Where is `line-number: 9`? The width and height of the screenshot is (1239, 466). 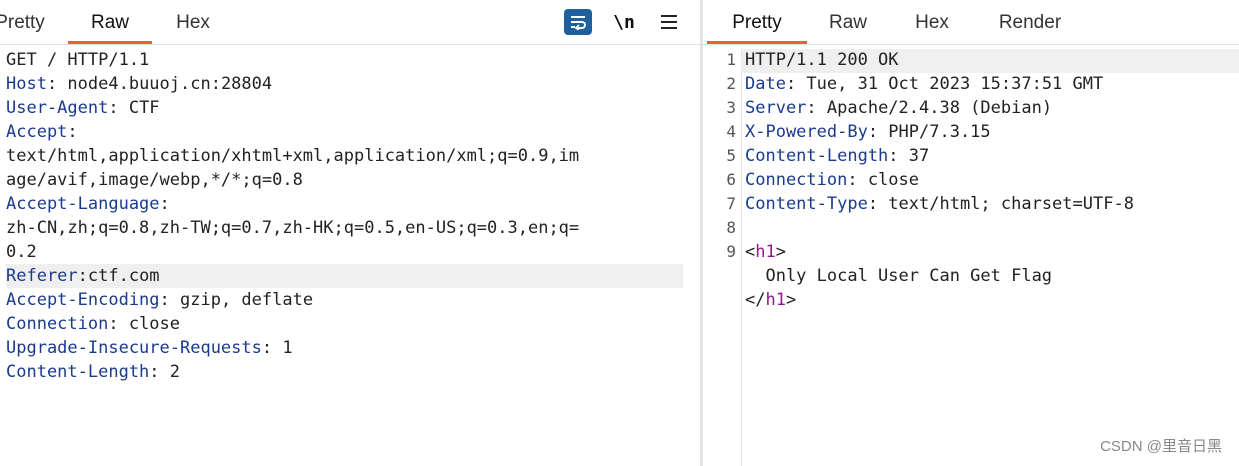 line-number: 9 is located at coordinates (731, 251).